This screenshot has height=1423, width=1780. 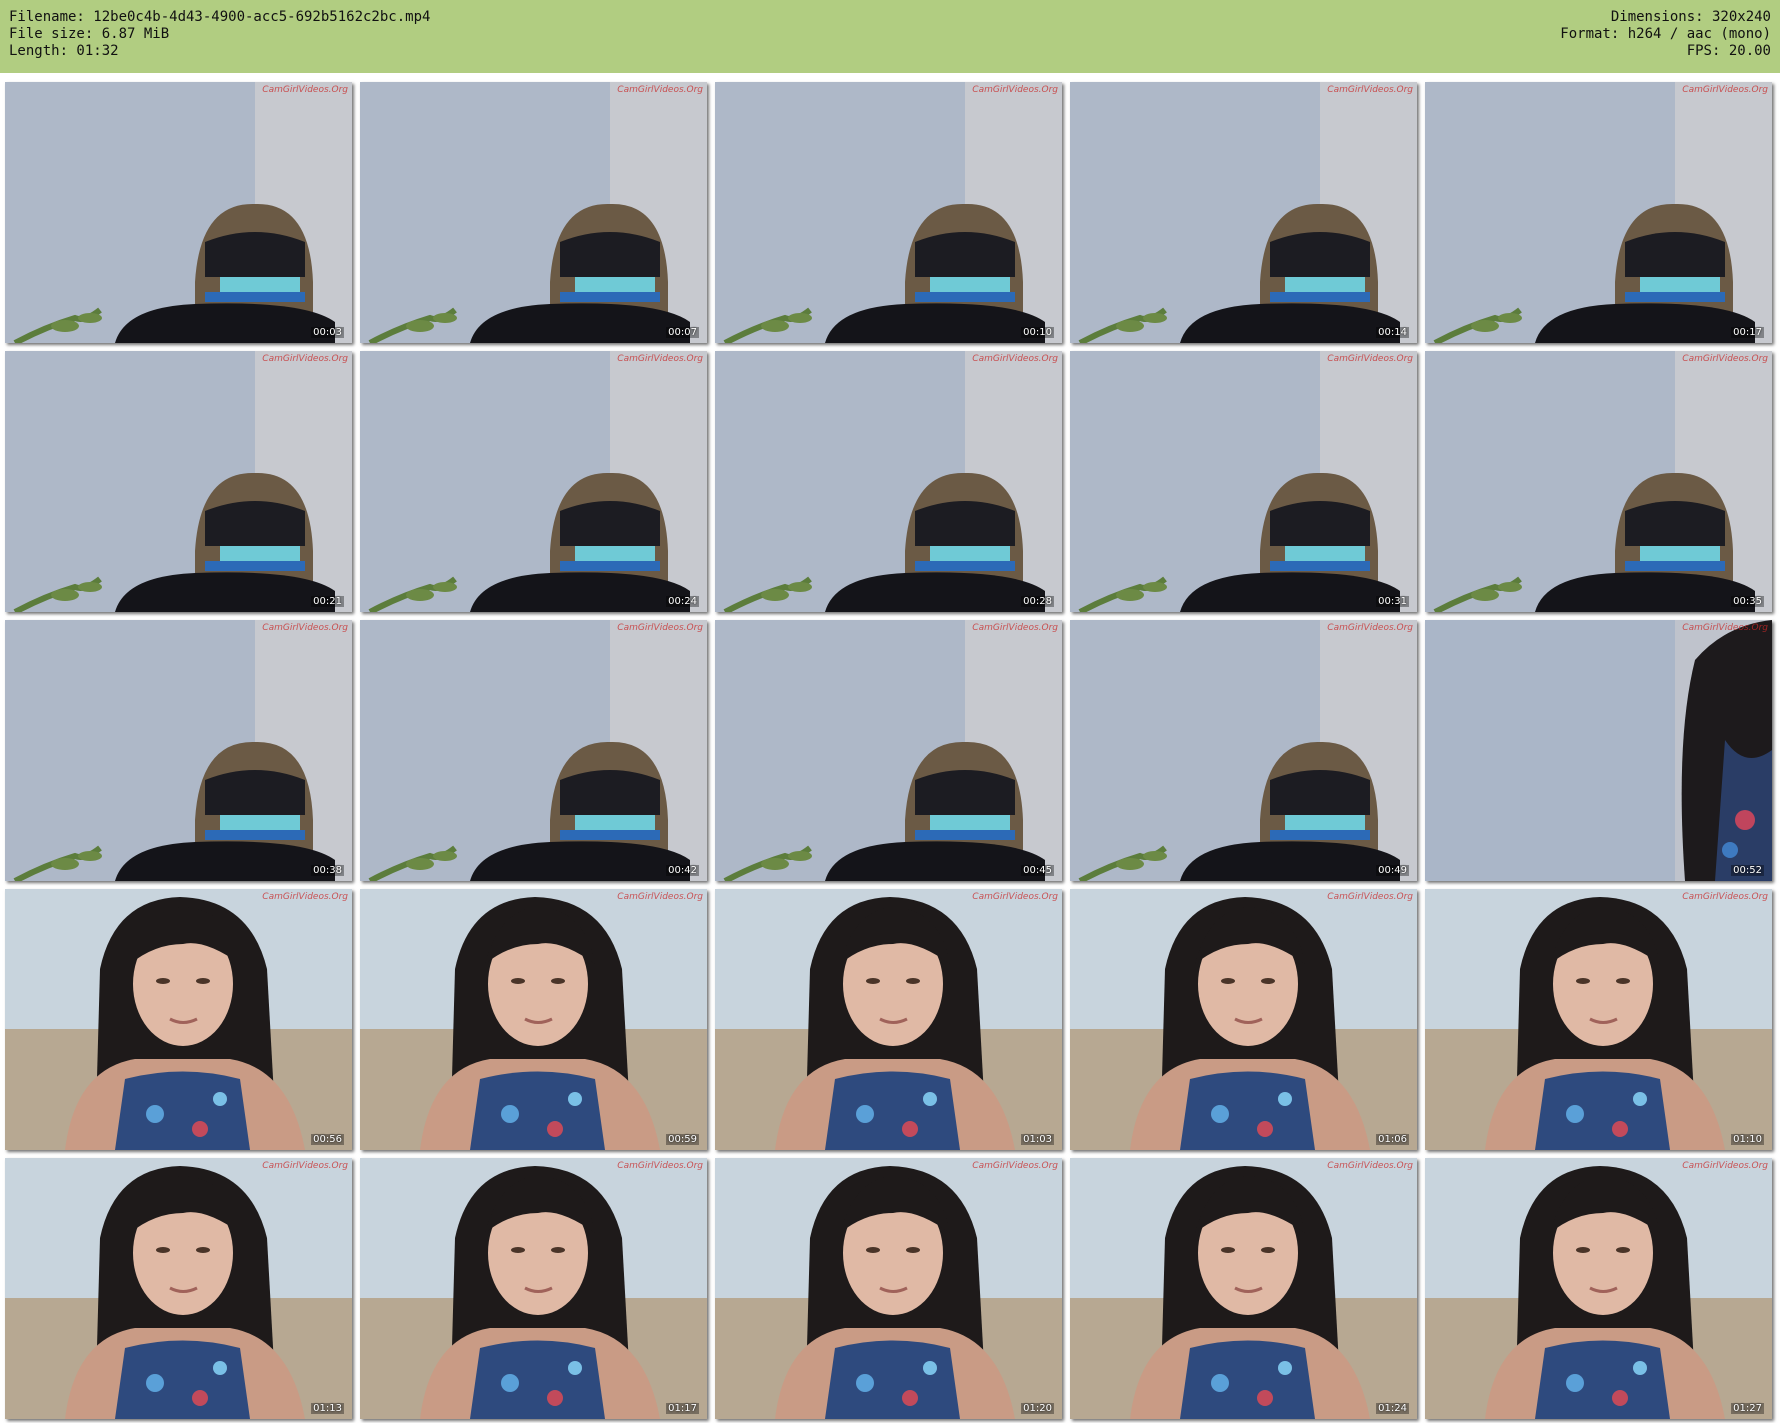 What do you see at coordinates (1392, 1408) in the screenshot?
I see `timestamp-label: 01:24` at bounding box center [1392, 1408].